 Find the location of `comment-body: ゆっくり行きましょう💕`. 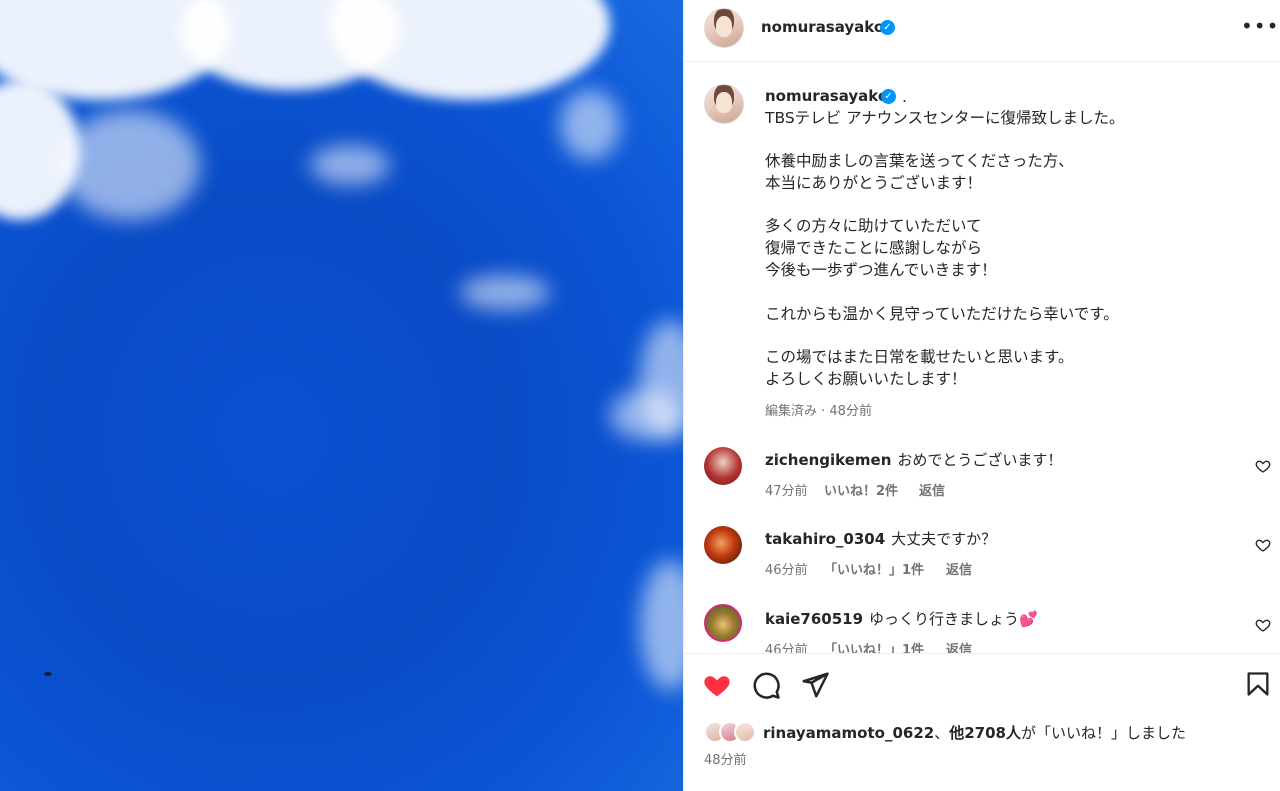

comment-body: ゆっくり行きましょう💕 is located at coordinates (953, 619).